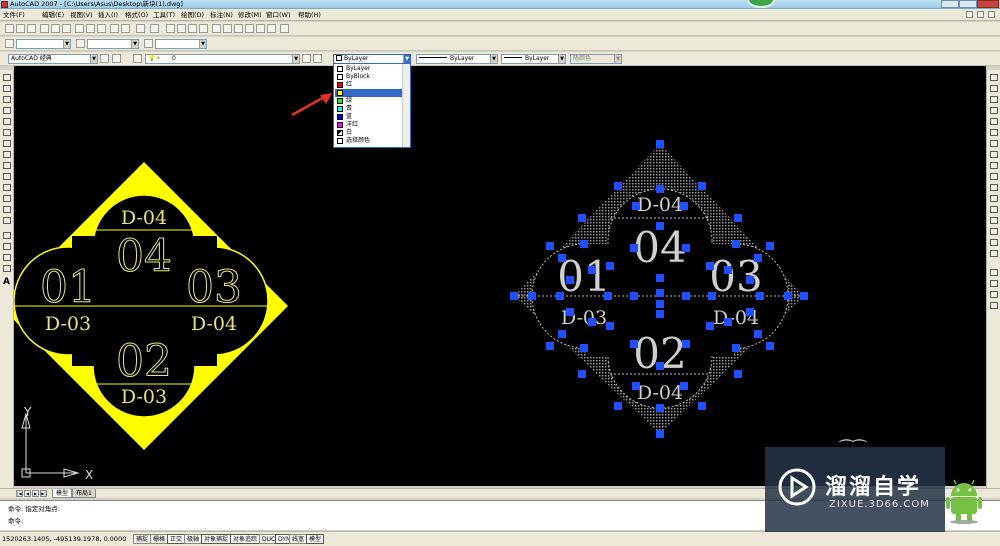 This screenshot has height=546, width=1000. I want to click on multiline-text-icon: A, so click(6, 282).